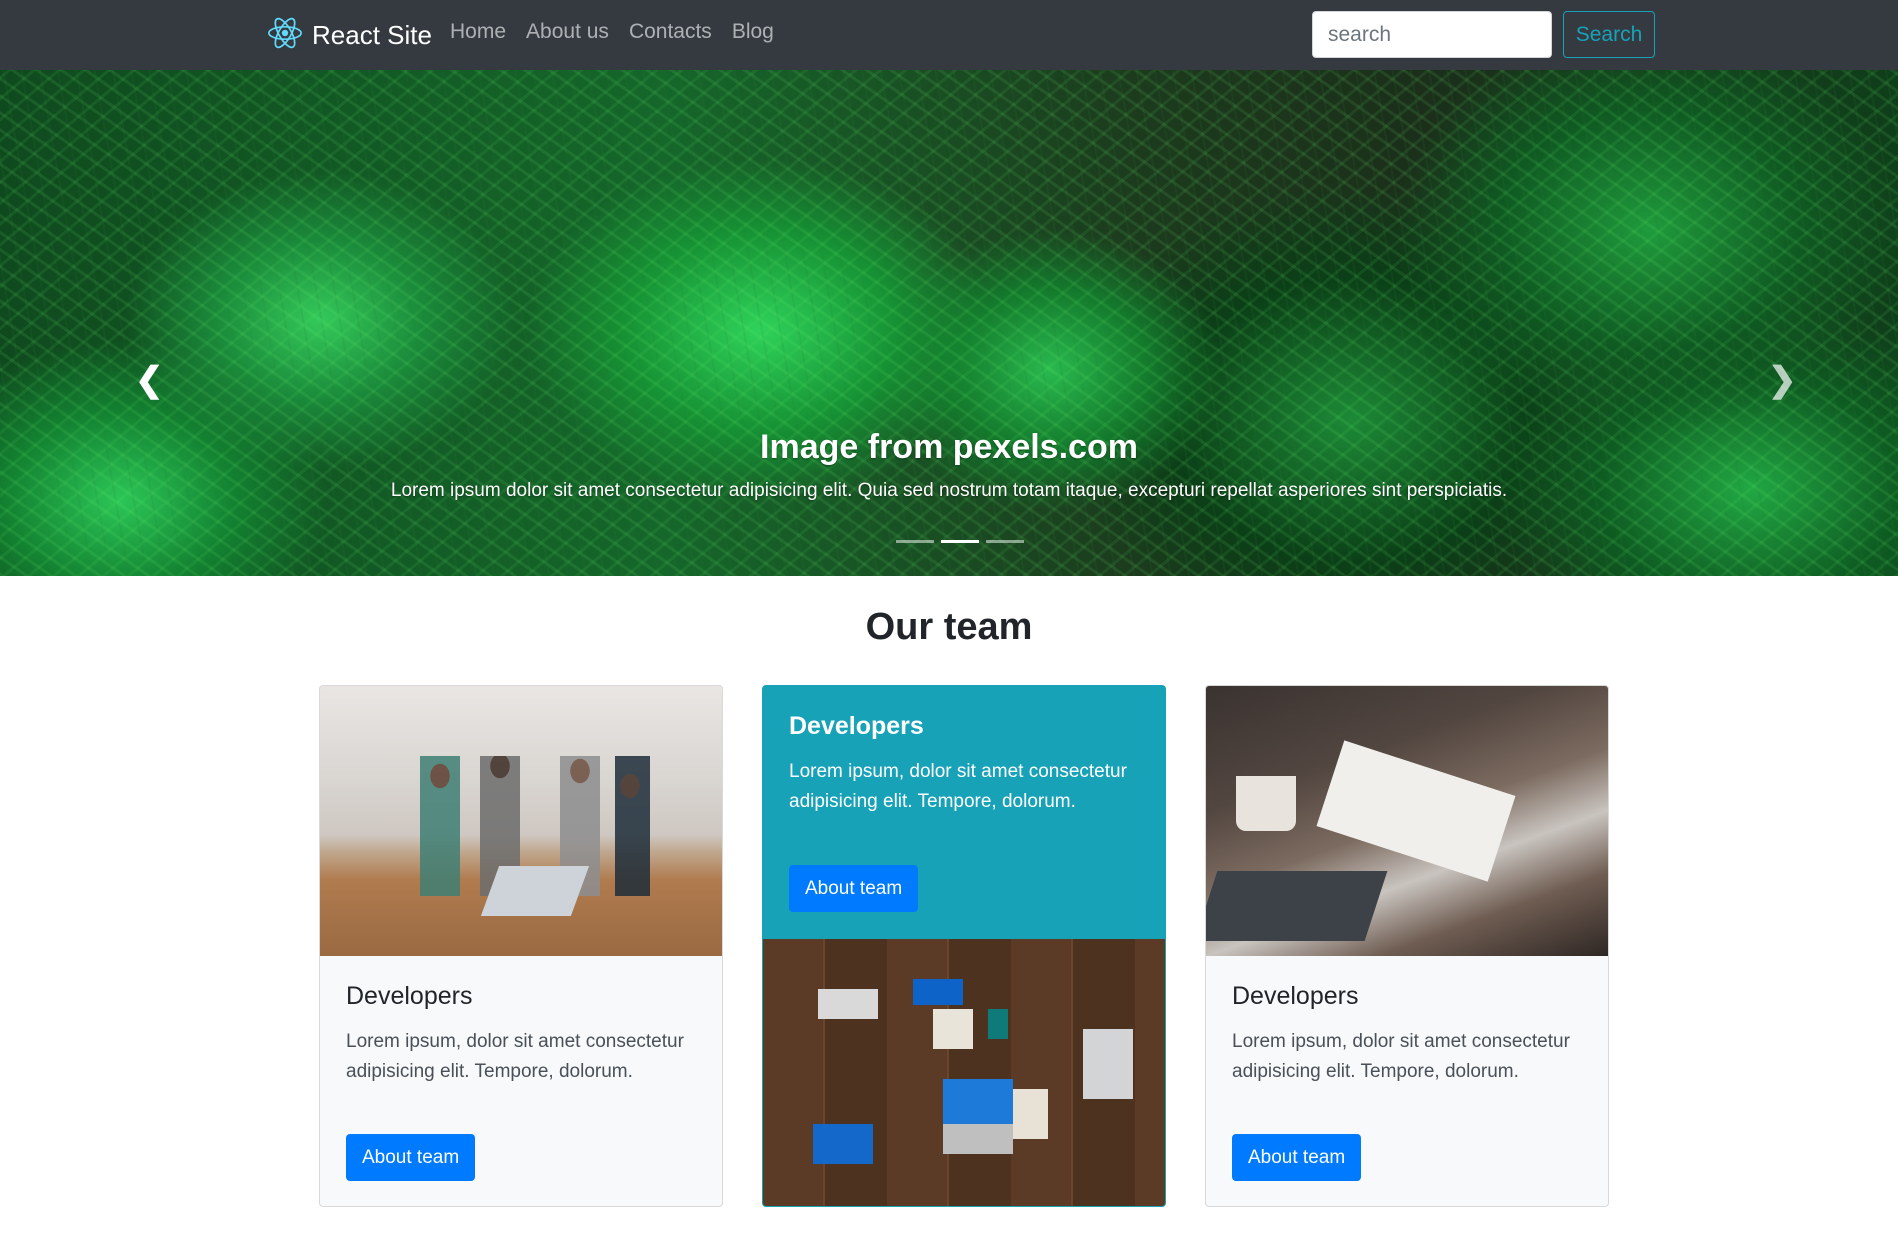  Describe the element at coordinates (949, 627) in the screenshot. I see `team-heading: Our team` at that location.